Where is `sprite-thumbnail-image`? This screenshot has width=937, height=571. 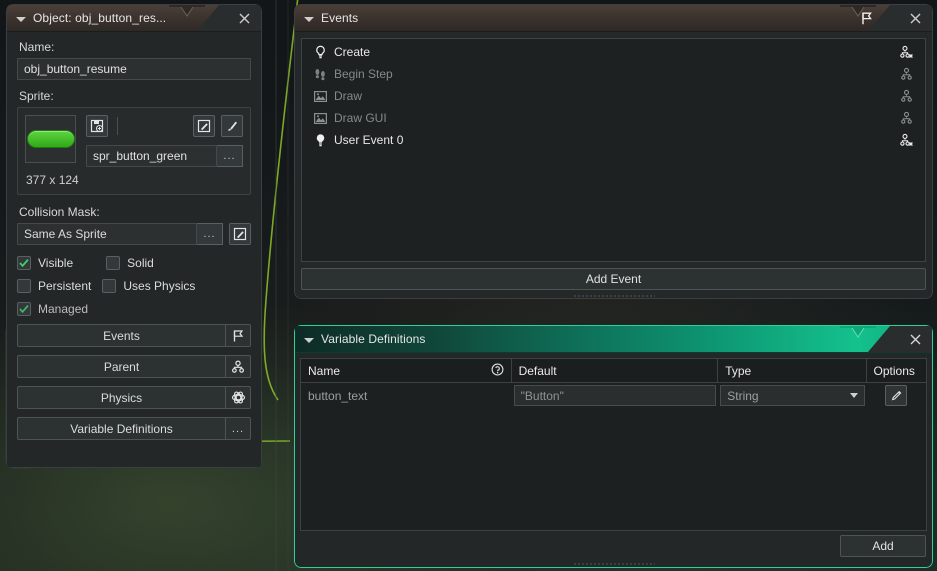 sprite-thumbnail-image is located at coordinates (50, 139).